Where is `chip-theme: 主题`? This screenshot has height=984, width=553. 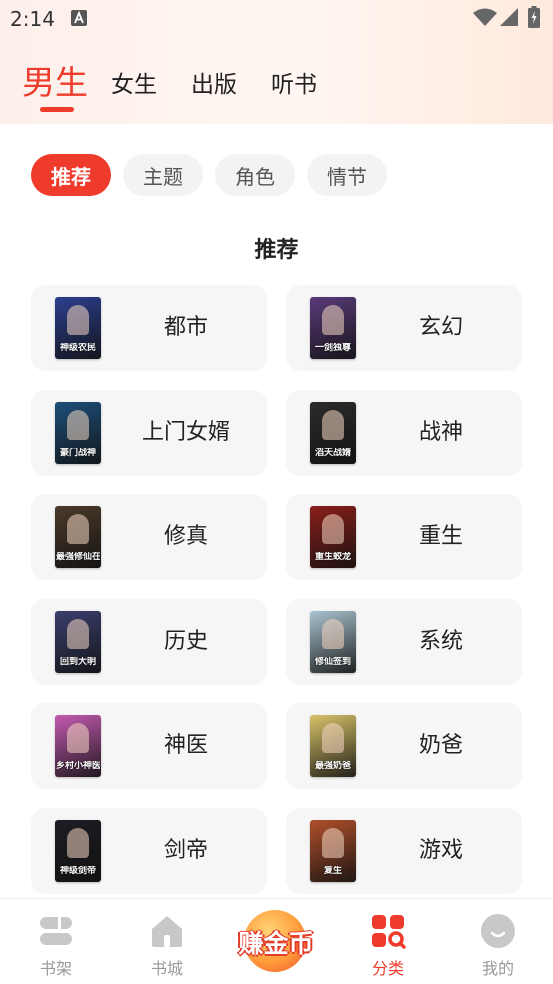 chip-theme: 主题 is located at coordinates (163, 175).